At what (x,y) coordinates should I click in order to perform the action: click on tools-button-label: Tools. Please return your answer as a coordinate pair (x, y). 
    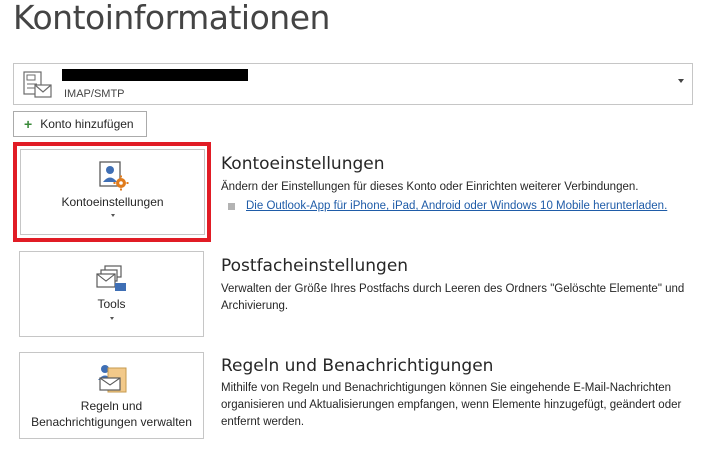
    Looking at the image, I should click on (111, 304).